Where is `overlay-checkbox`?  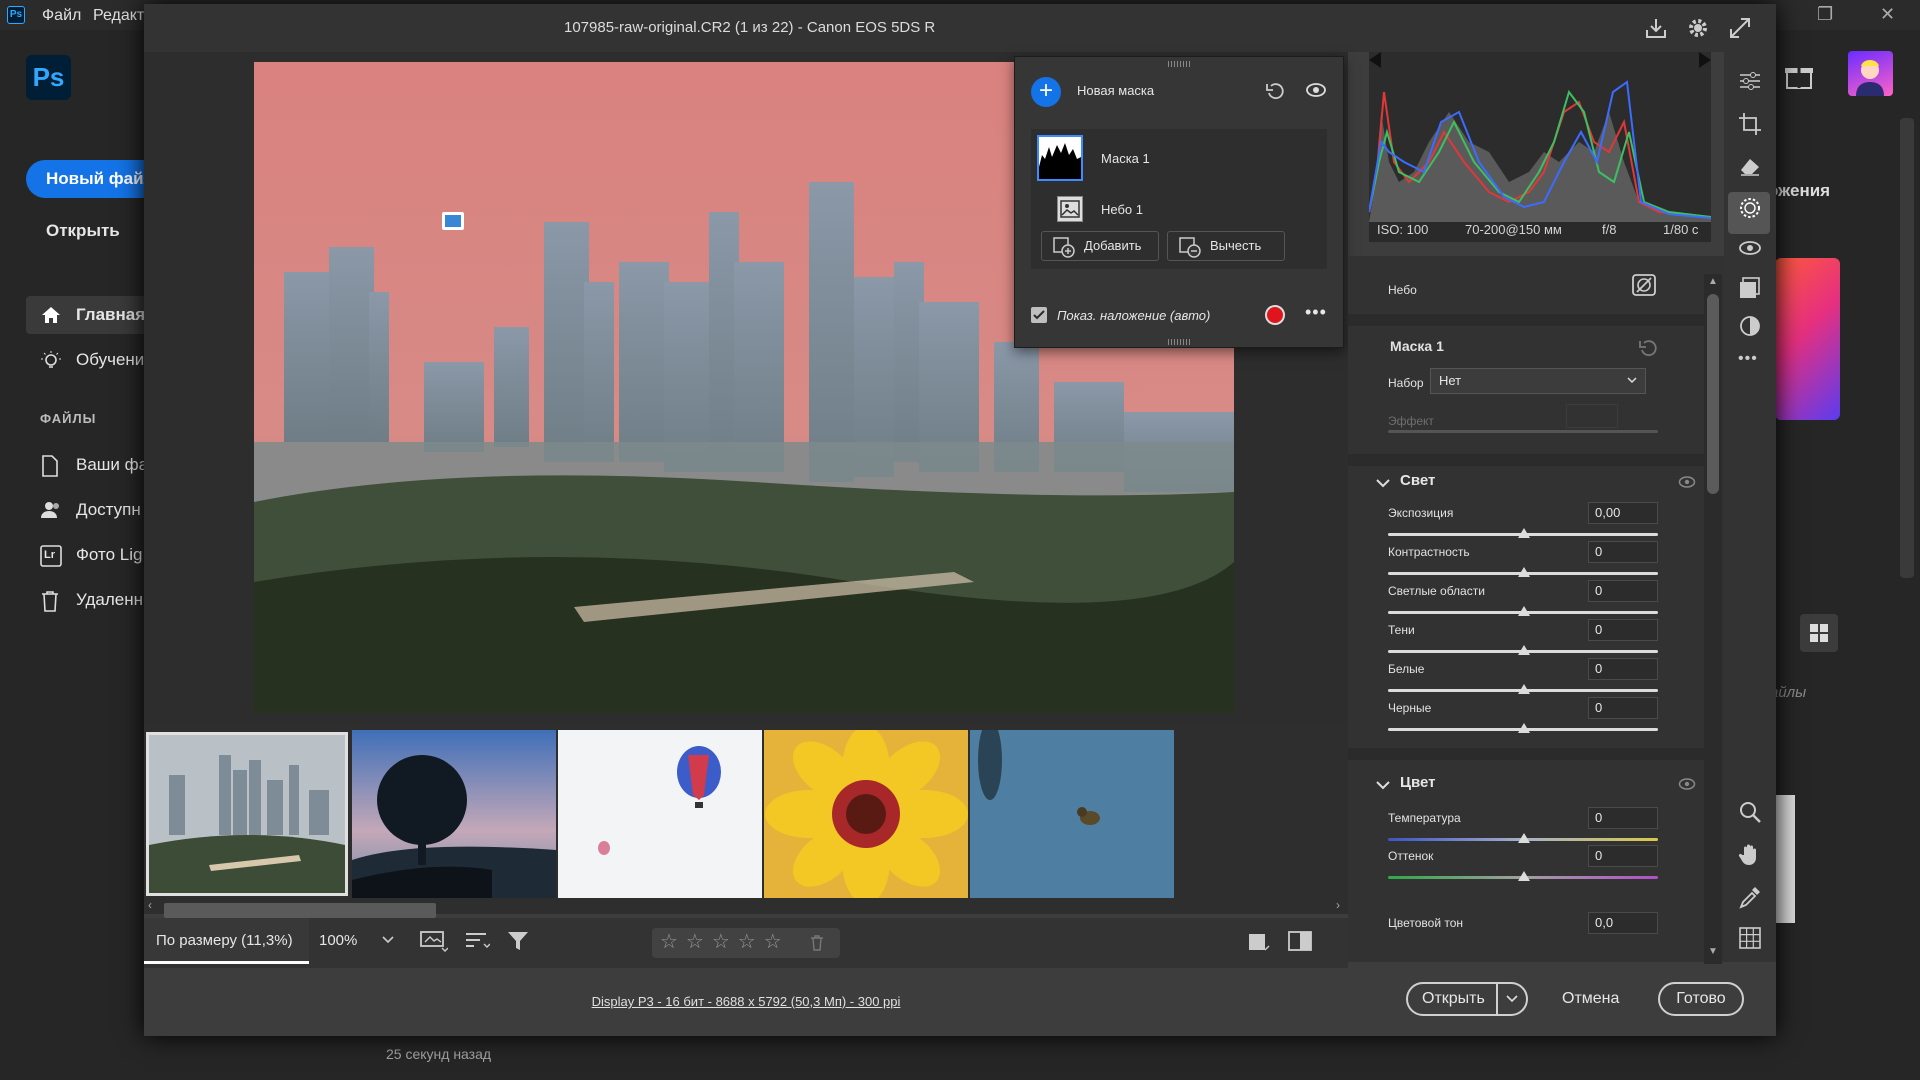 overlay-checkbox is located at coordinates (1039, 315).